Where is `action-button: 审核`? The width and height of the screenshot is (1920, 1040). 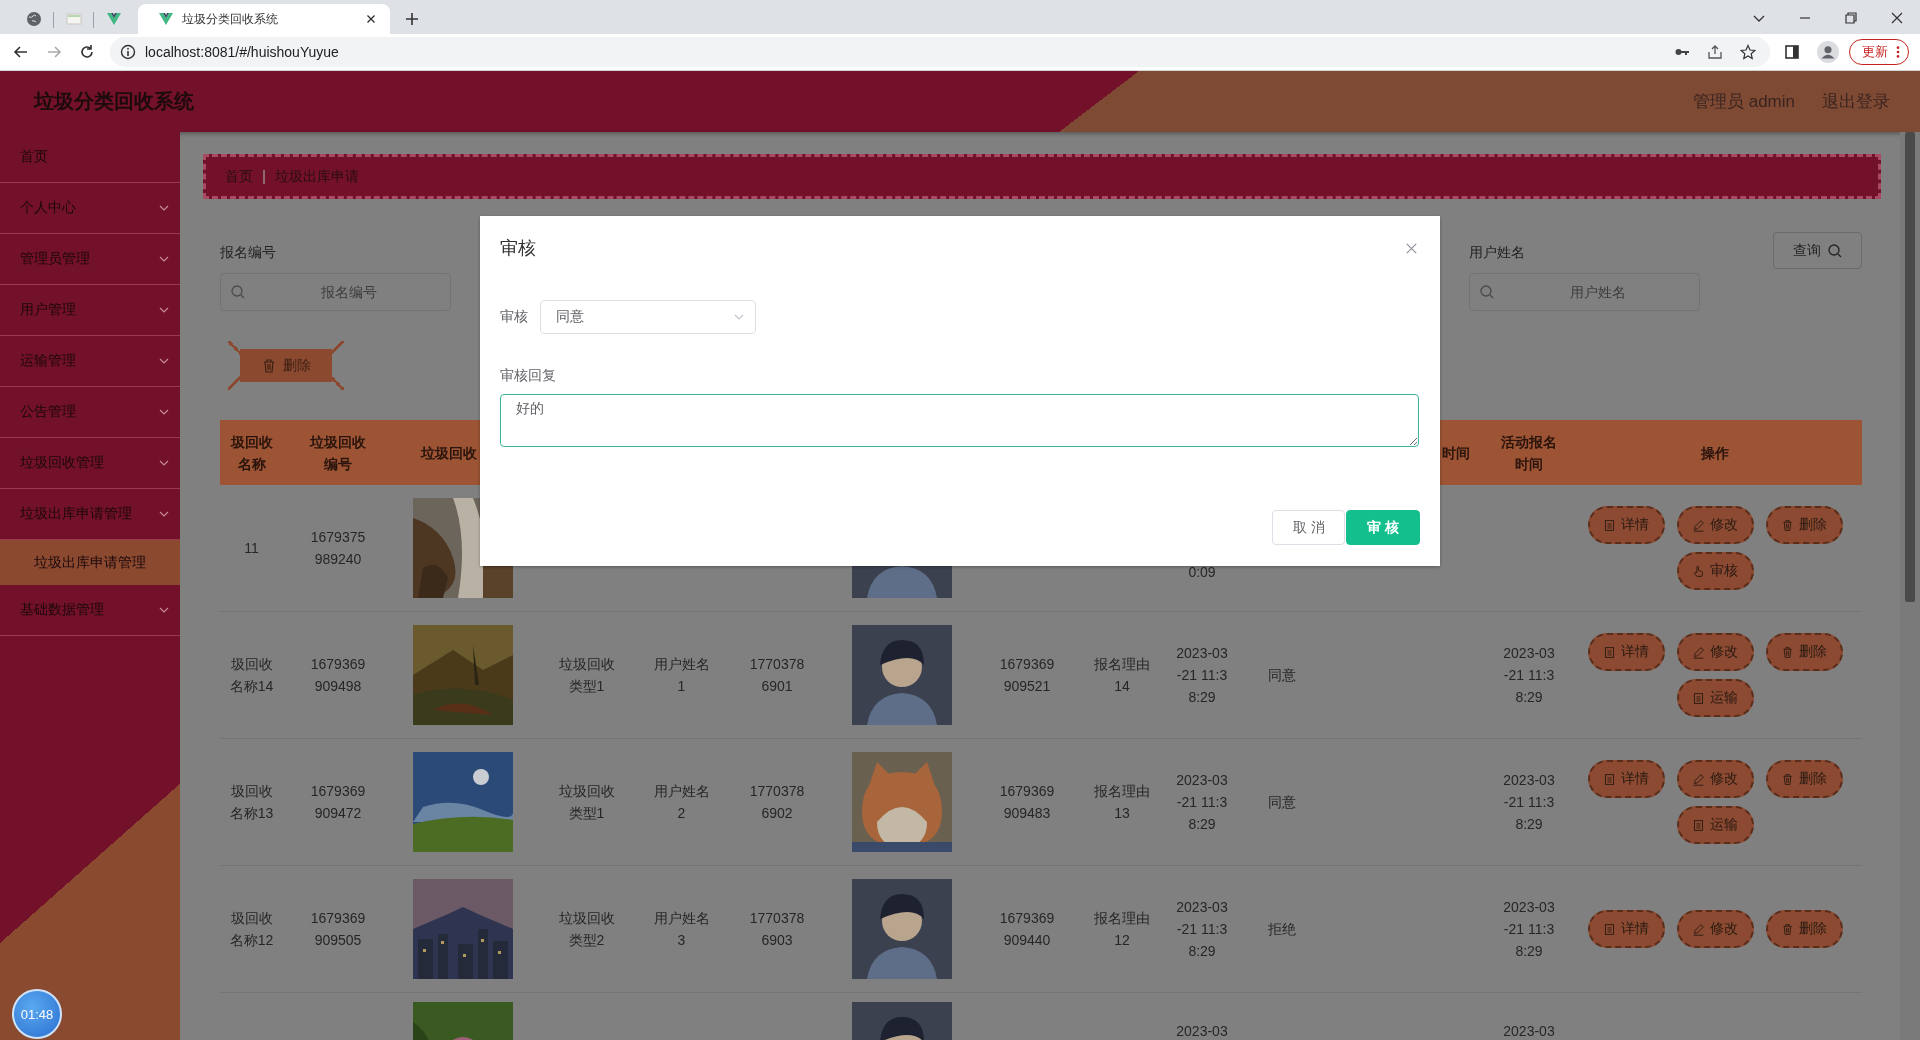 action-button: 审核 is located at coordinates (1715, 571).